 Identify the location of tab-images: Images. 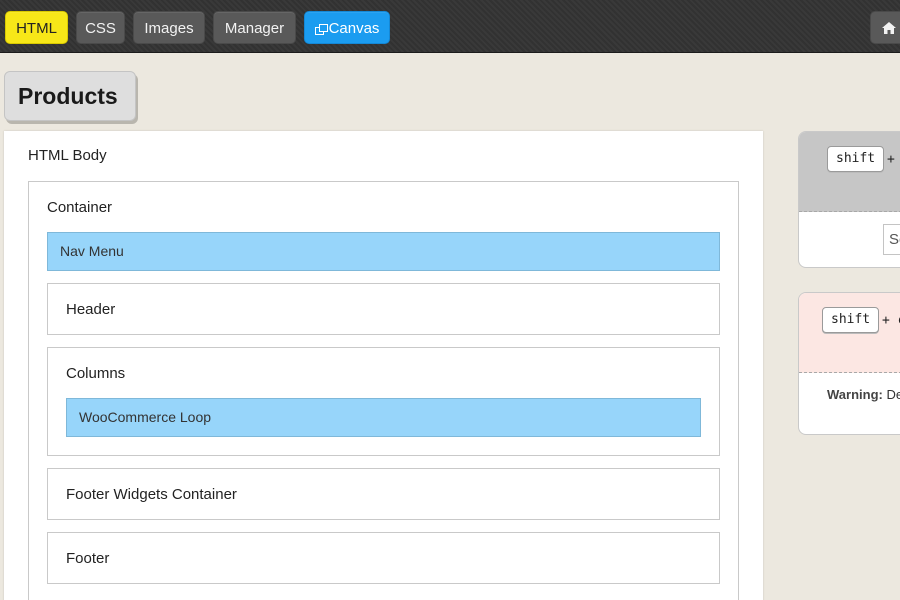
(169, 27).